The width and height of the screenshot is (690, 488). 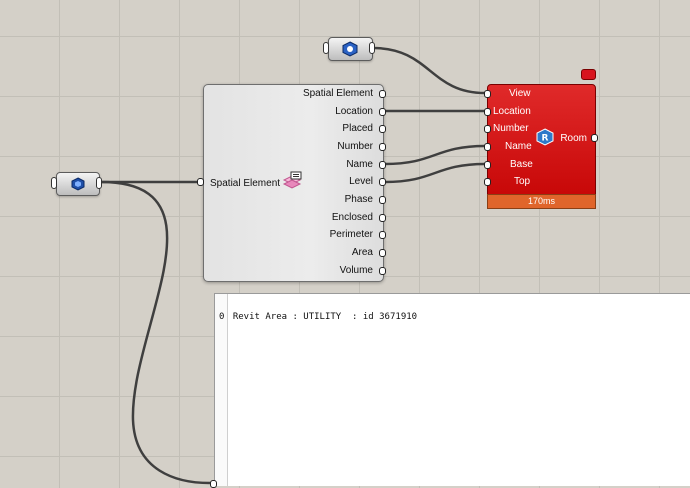 I want to click on port-volume, so click(x=382, y=271).